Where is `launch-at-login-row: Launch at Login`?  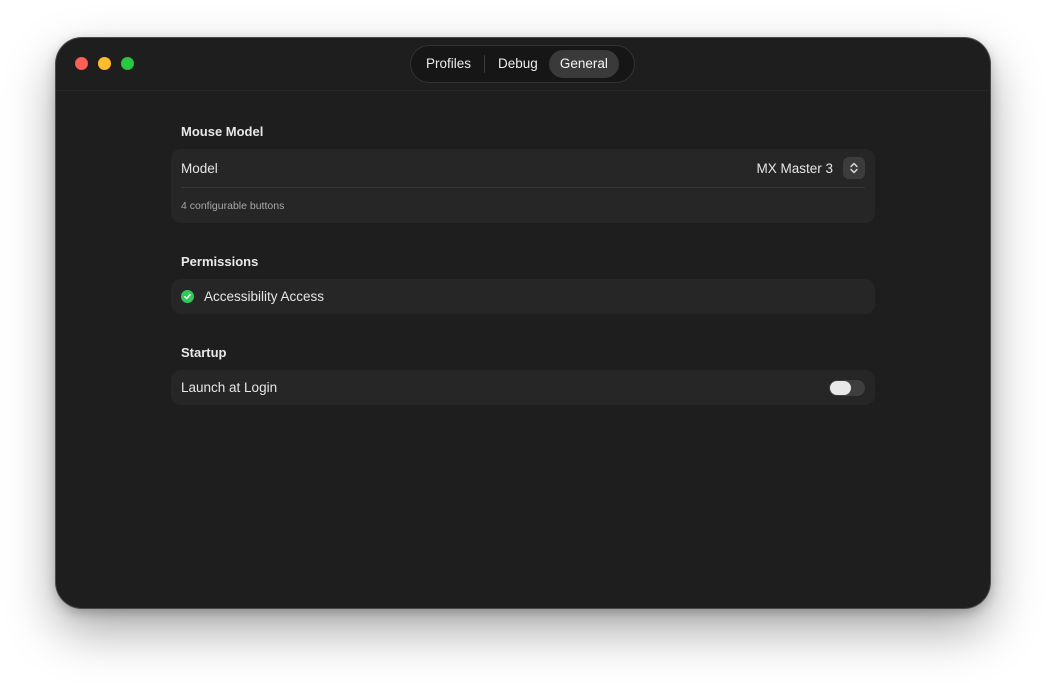 launch-at-login-row: Launch at Login is located at coordinates (523, 387).